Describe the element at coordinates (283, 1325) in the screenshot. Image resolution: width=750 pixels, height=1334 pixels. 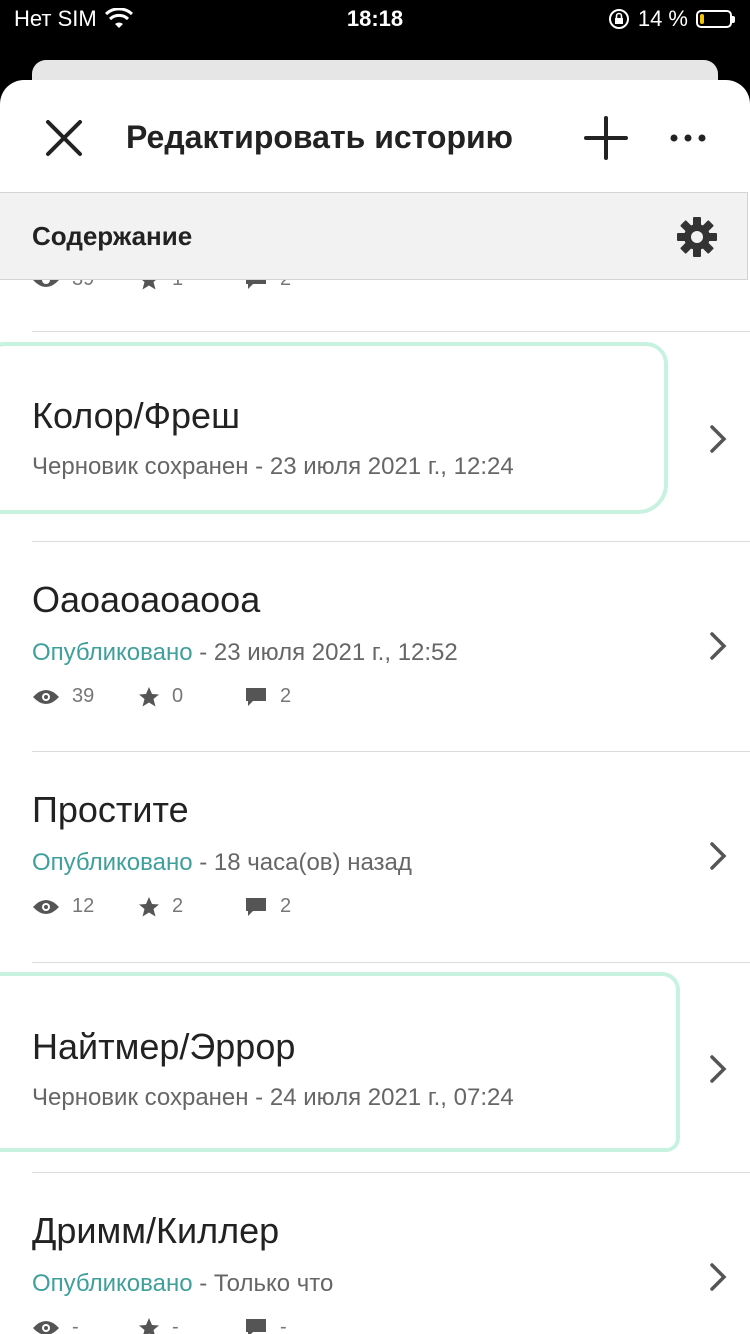
I see `comments-count: -` at that location.